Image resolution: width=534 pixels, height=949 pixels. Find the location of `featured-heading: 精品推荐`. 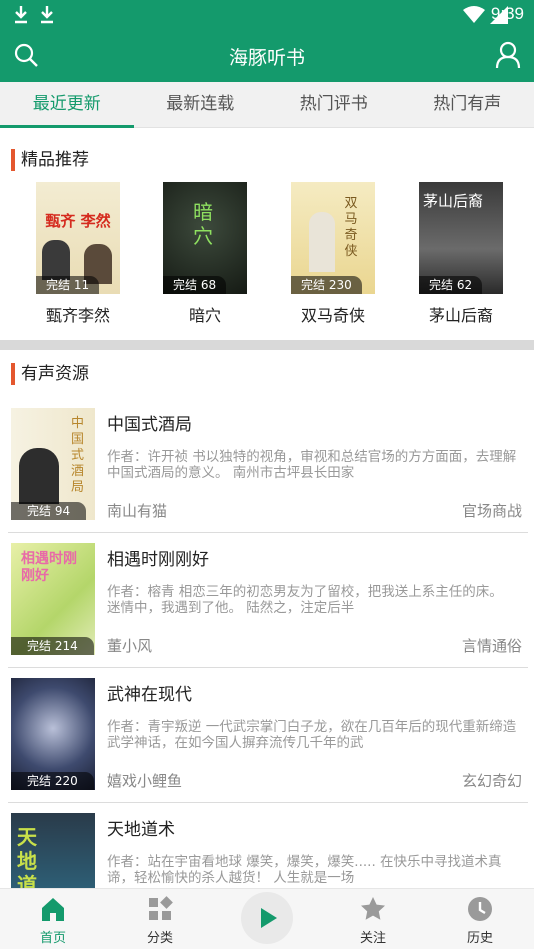

featured-heading: 精品推荐 is located at coordinates (50, 160).